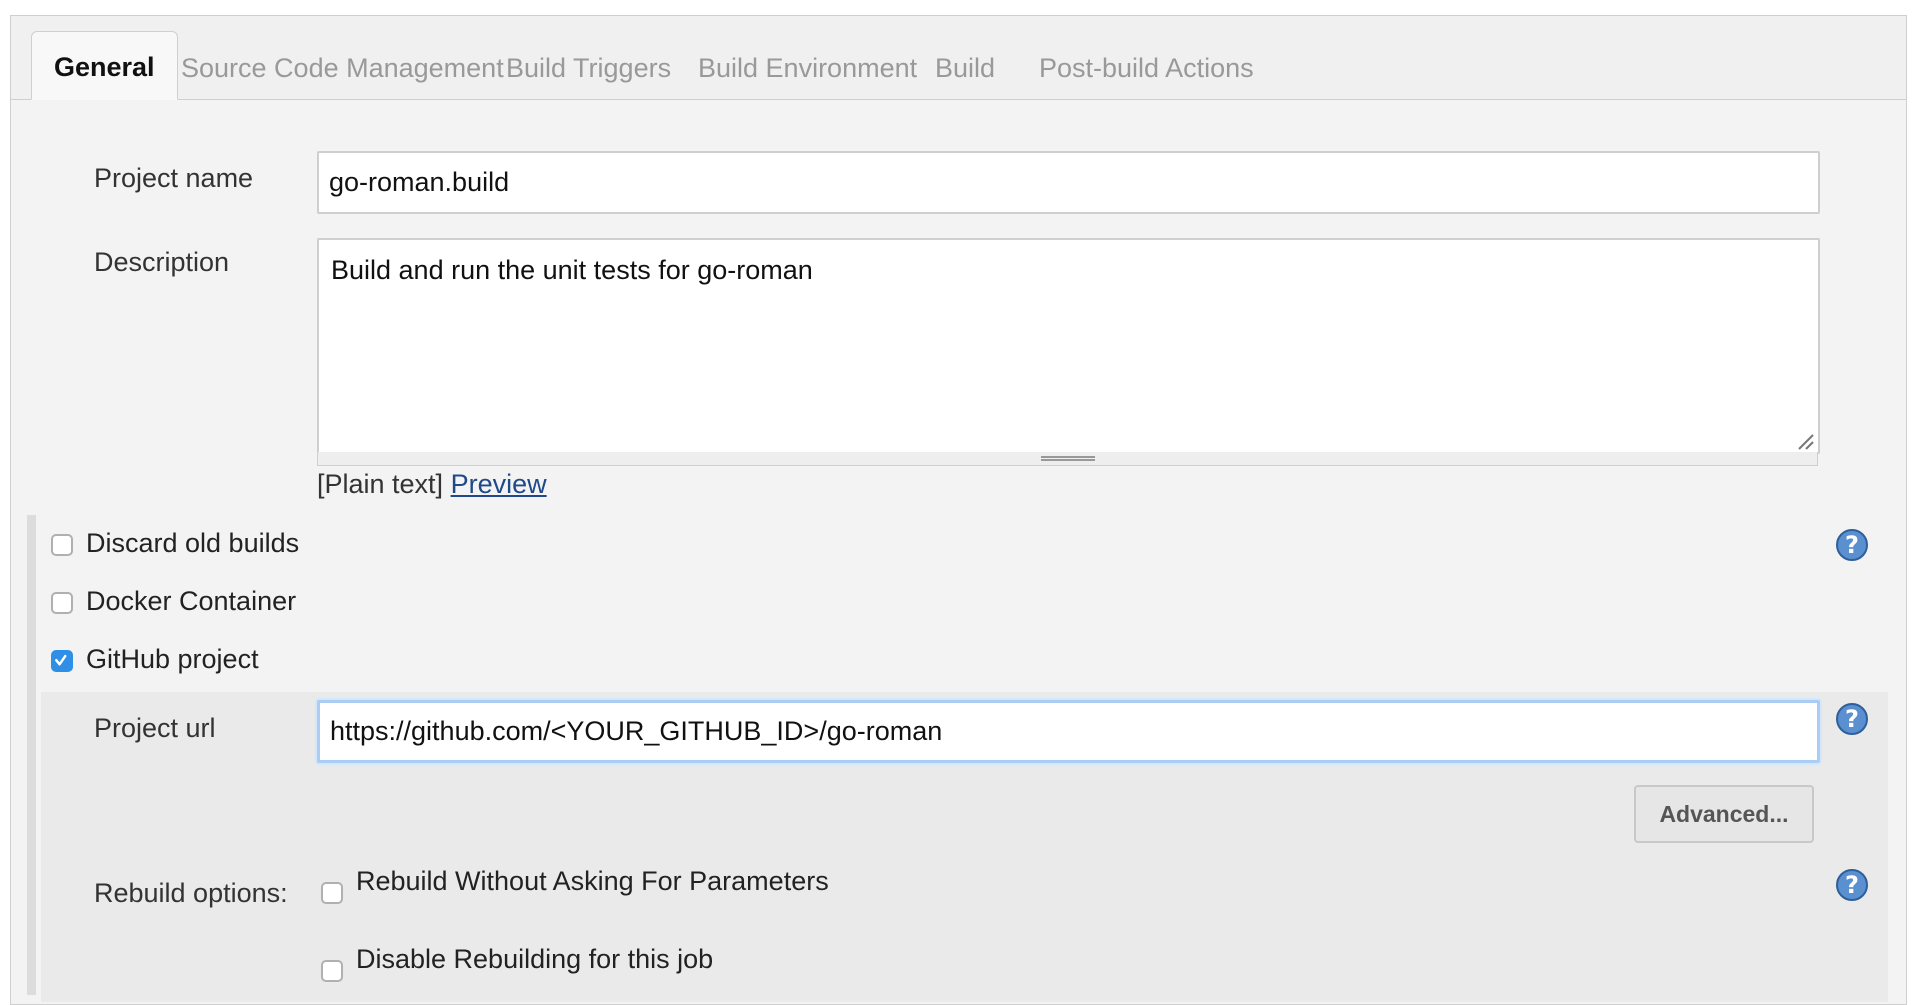 Image resolution: width=1922 pixels, height=1005 pixels. What do you see at coordinates (342, 68) in the screenshot?
I see `tab-source-code-management: Source Code Management` at bounding box center [342, 68].